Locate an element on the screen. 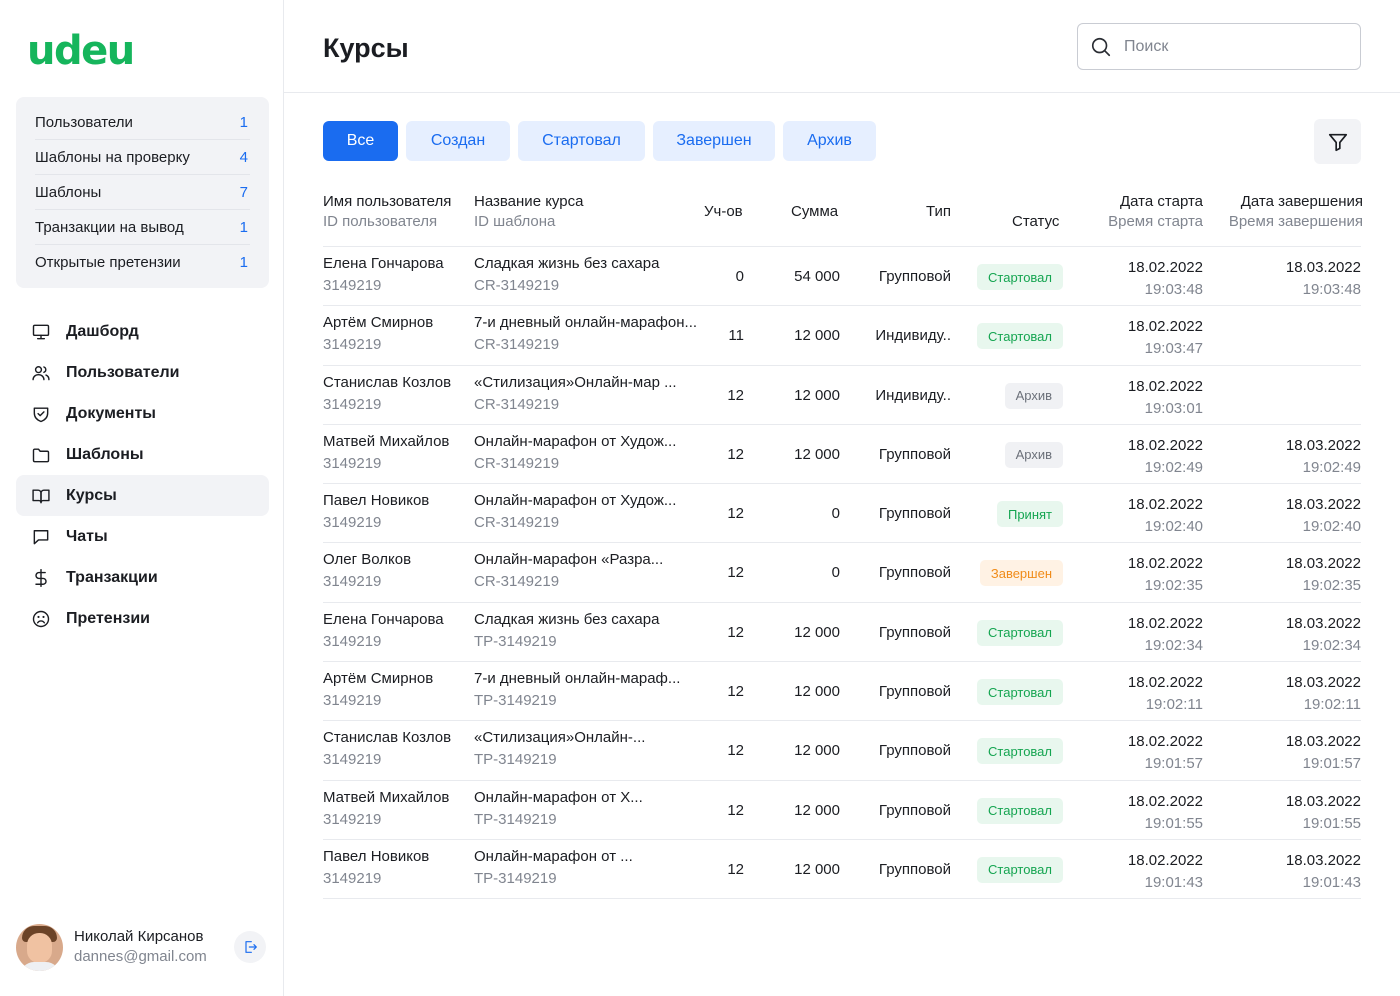  course-cell: Сладкая жизнь без сахара CR-3149219 is located at coordinates (566, 275).